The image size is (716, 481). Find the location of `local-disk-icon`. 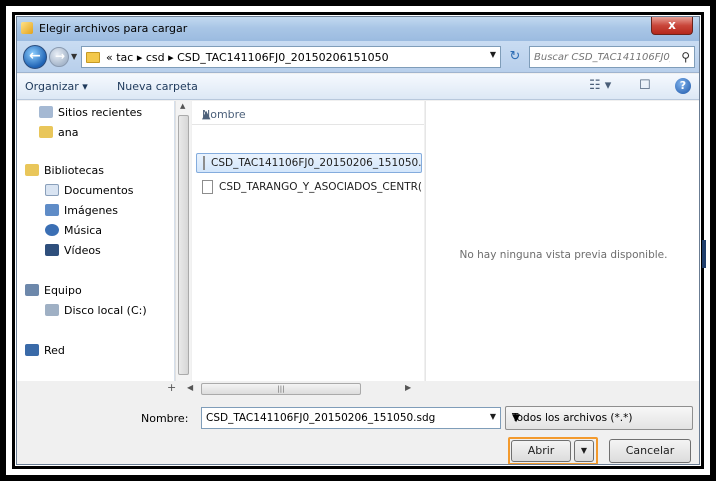

local-disk-icon is located at coordinates (52, 310).